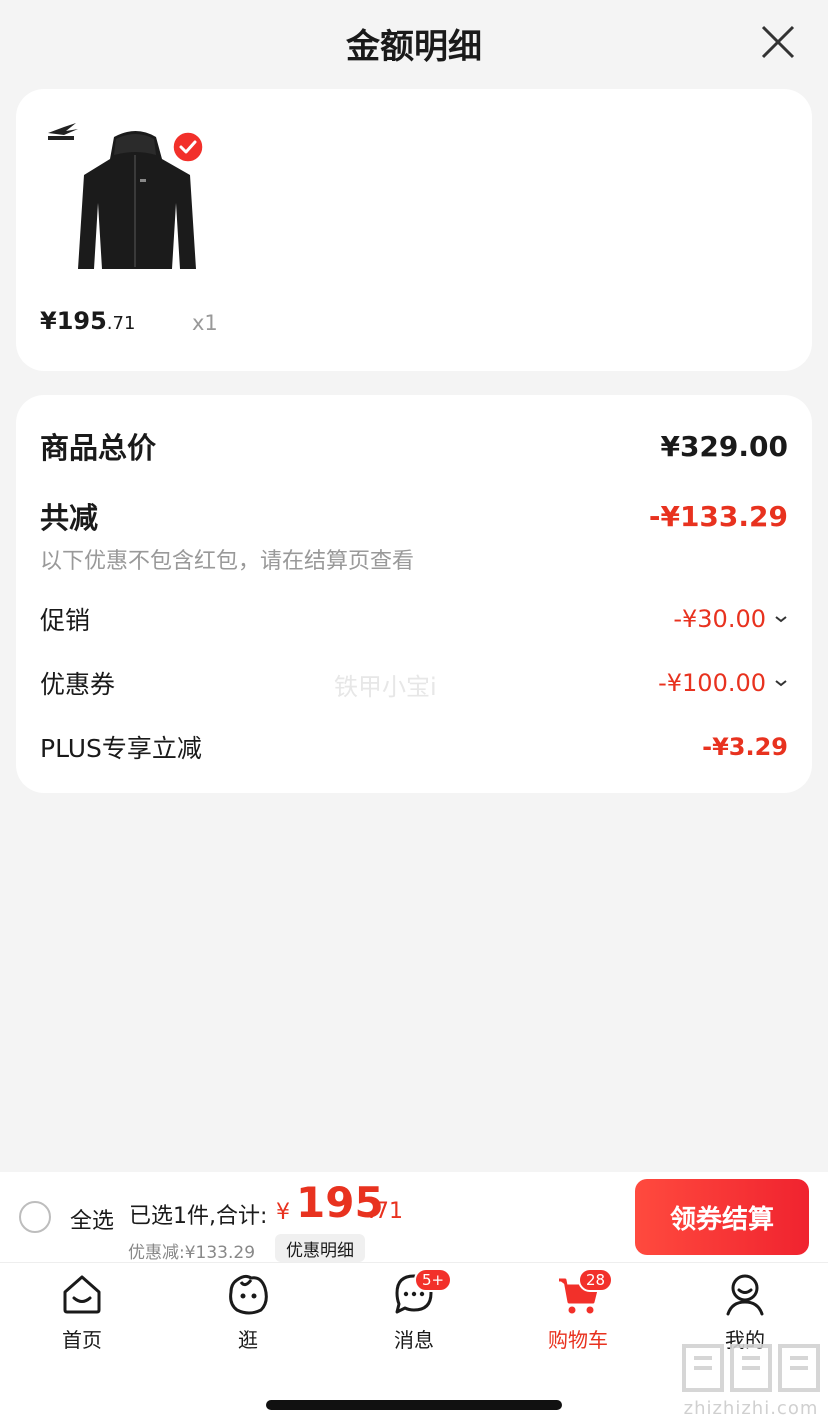  I want to click on total-reduce-label: 共减, so click(69, 518).